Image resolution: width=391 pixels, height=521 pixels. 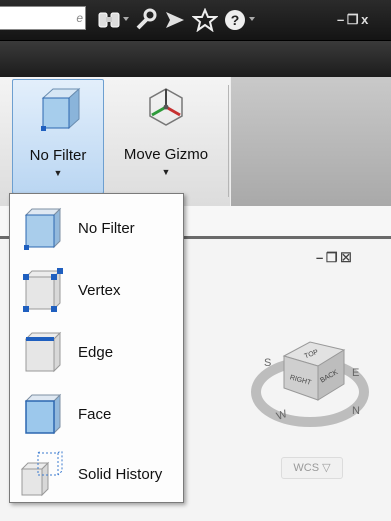 What do you see at coordinates (43, 290) in the screenshot?
I see `vertex-icon` at bounding box center [43, 290].